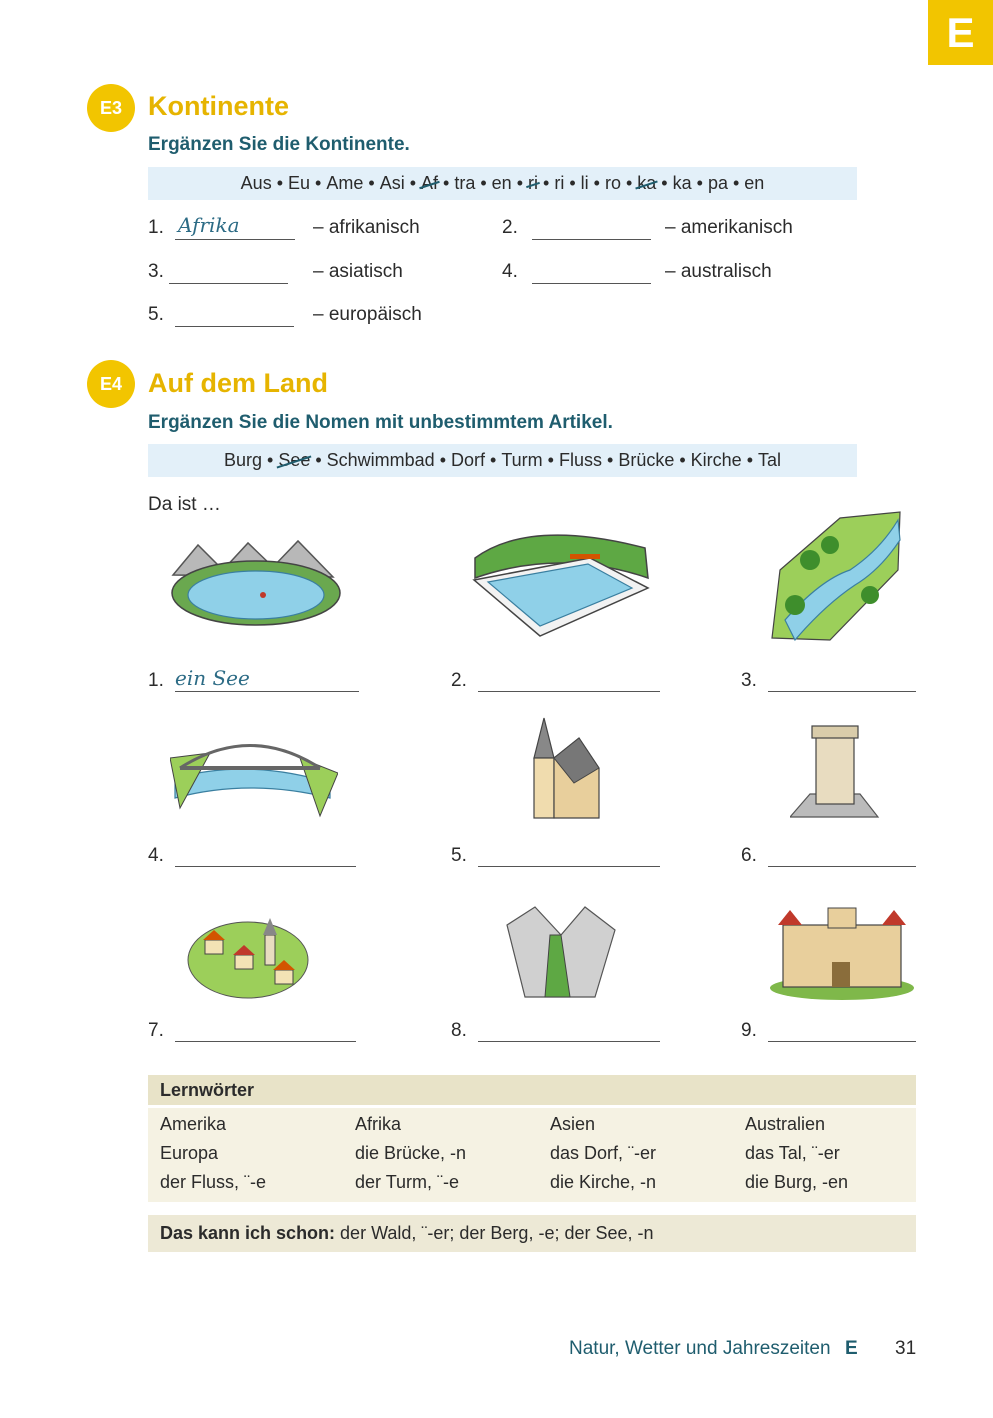  What do you see at coordinates (573, 1124) in the screenshot?
I see `vocab-item: Asien` at bounding box center [573, 1124].